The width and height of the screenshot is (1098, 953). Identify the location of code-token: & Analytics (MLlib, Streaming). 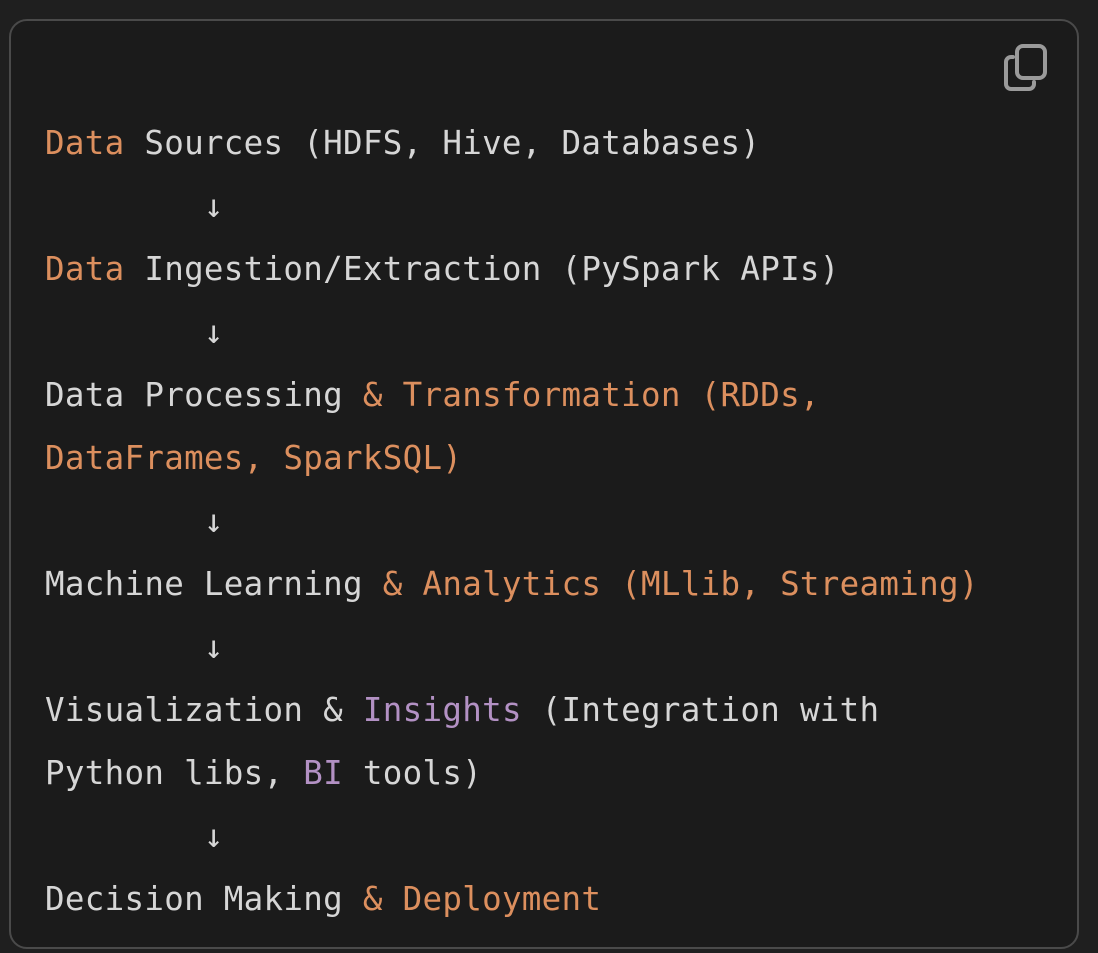
(680, 584).